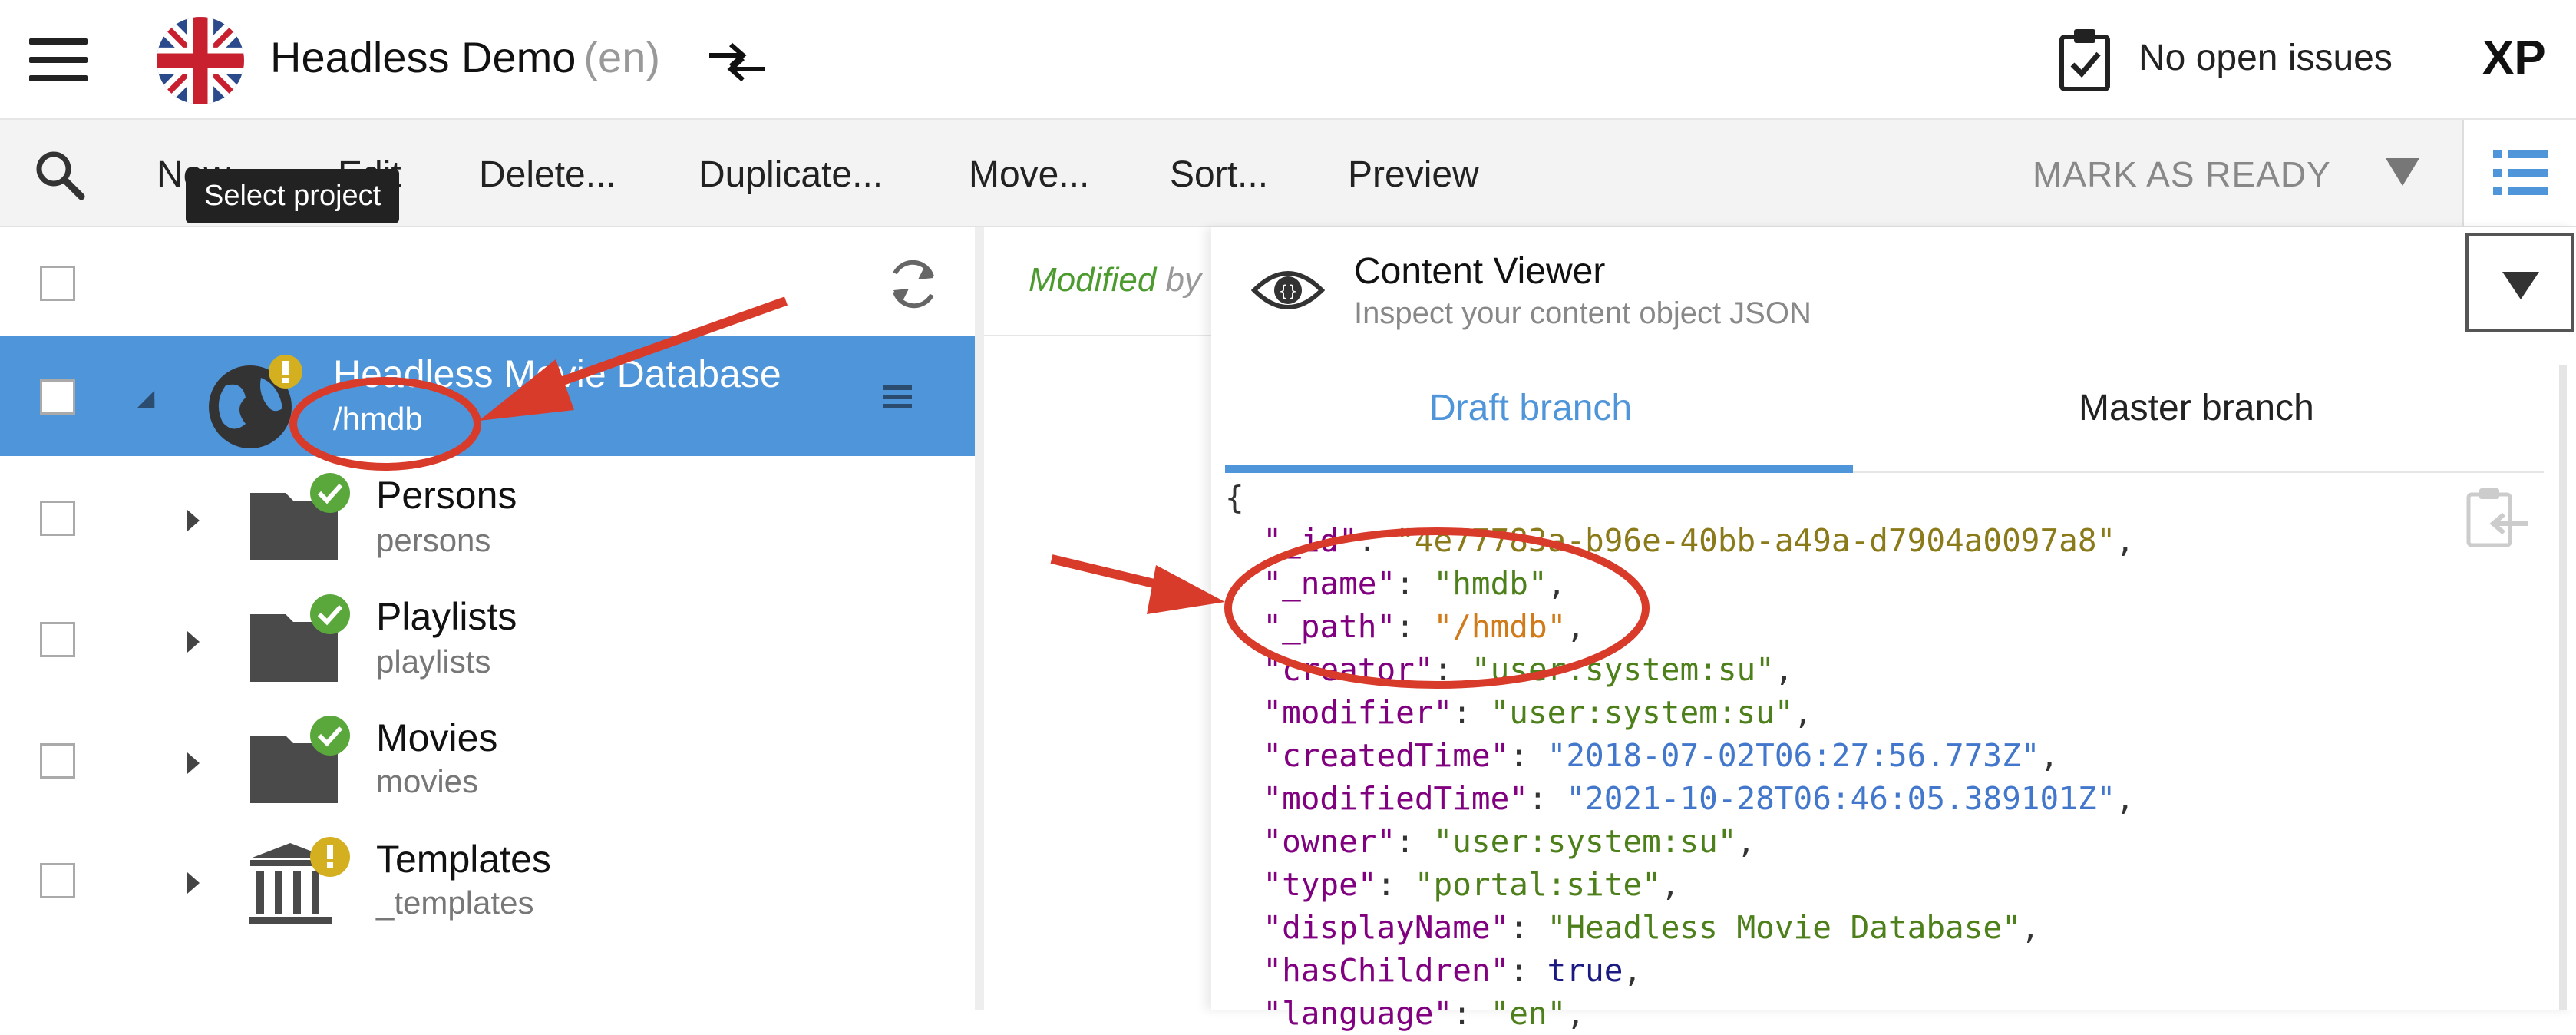  What do you see at coordinates (2563, 687) in the screenshot?
I see `scrollbar` at bounding box center [2563, 687].